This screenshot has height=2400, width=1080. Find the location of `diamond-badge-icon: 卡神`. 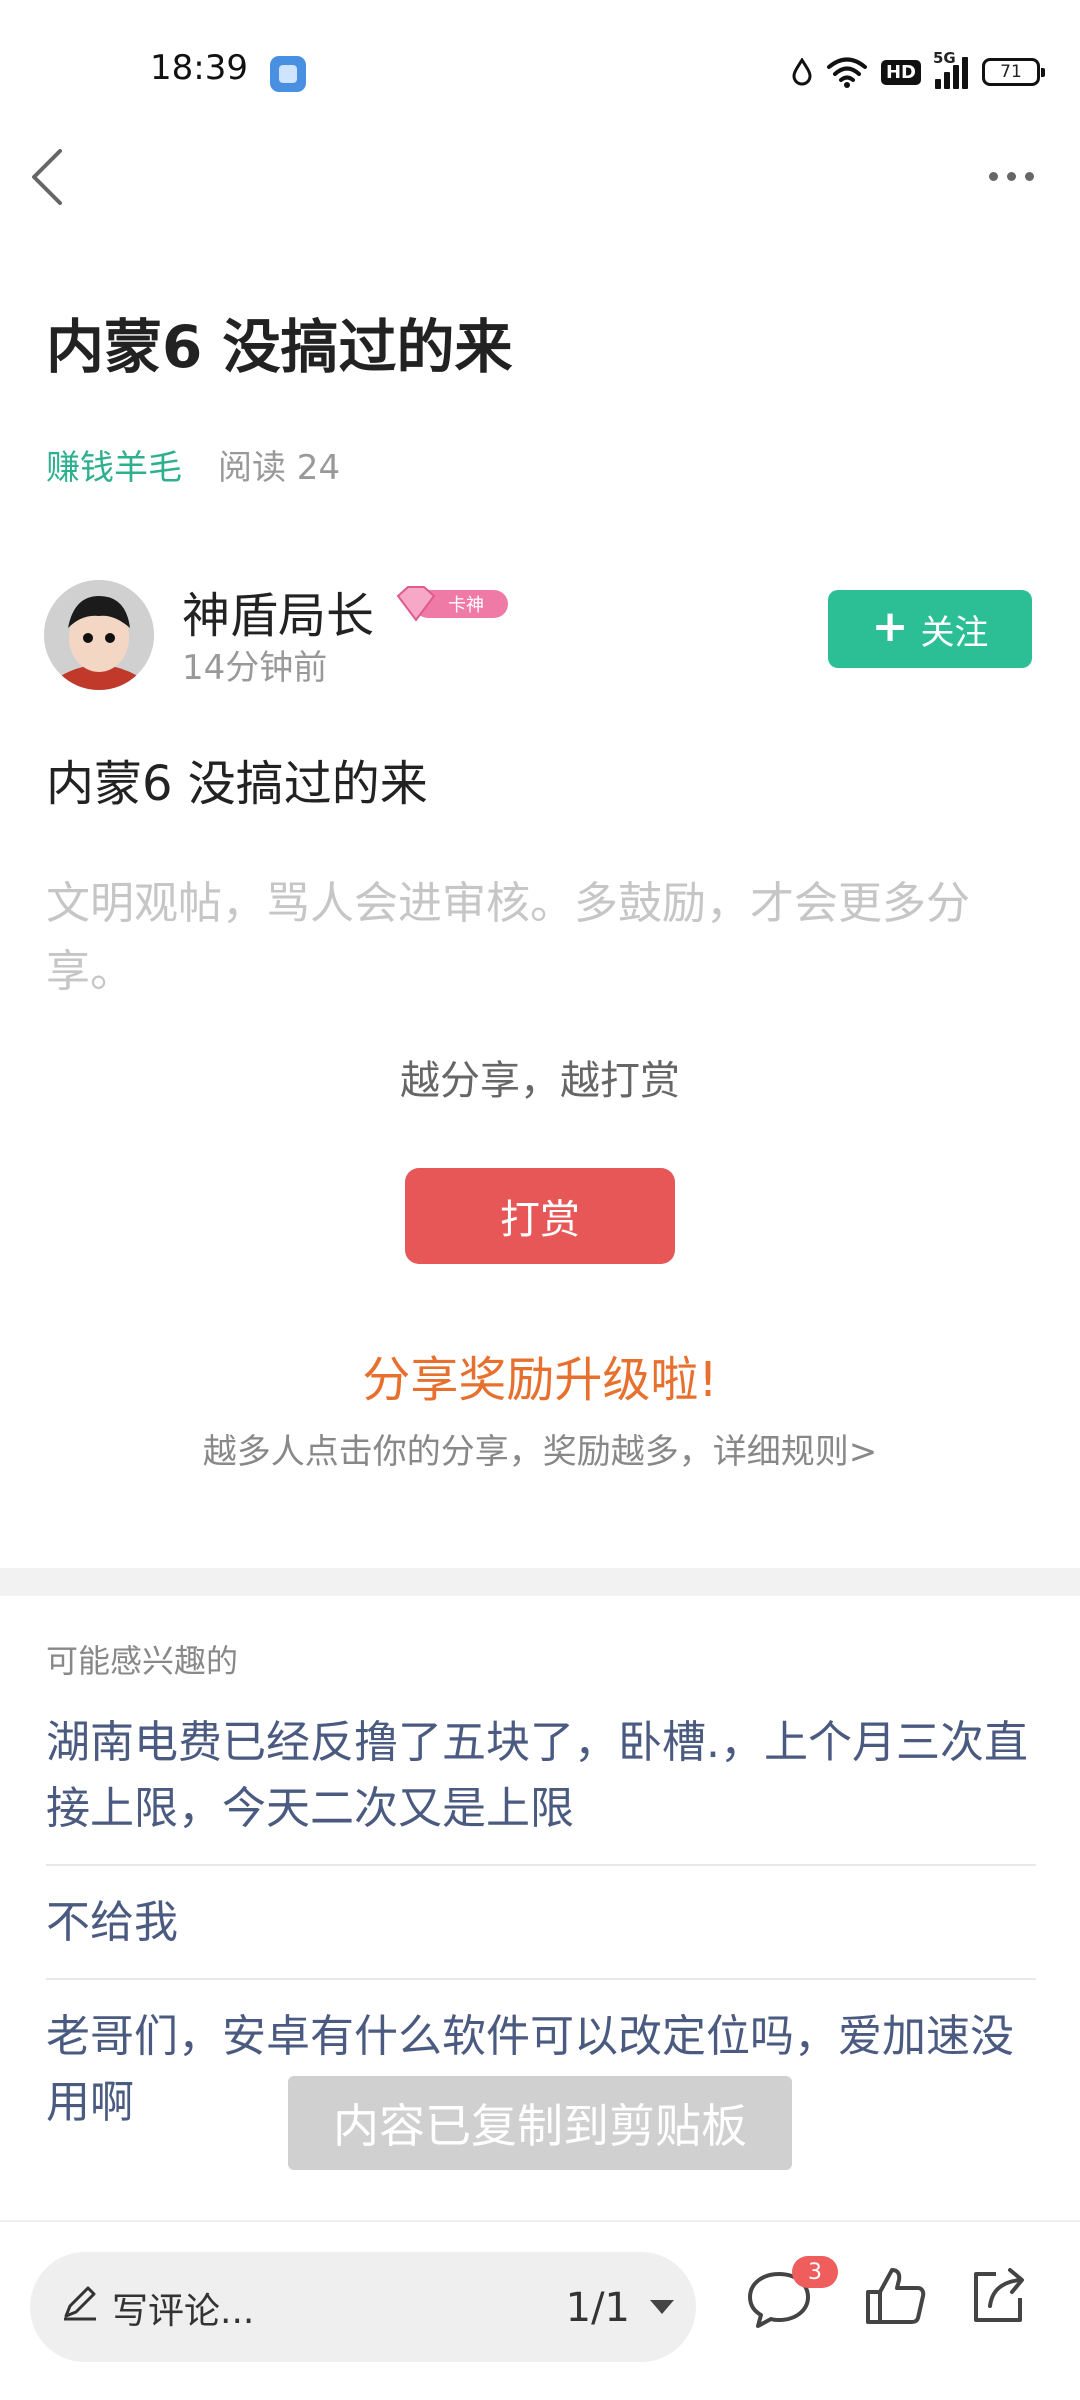

diamond-badge-icon: 卡神 is located at coordinates (452, 604).